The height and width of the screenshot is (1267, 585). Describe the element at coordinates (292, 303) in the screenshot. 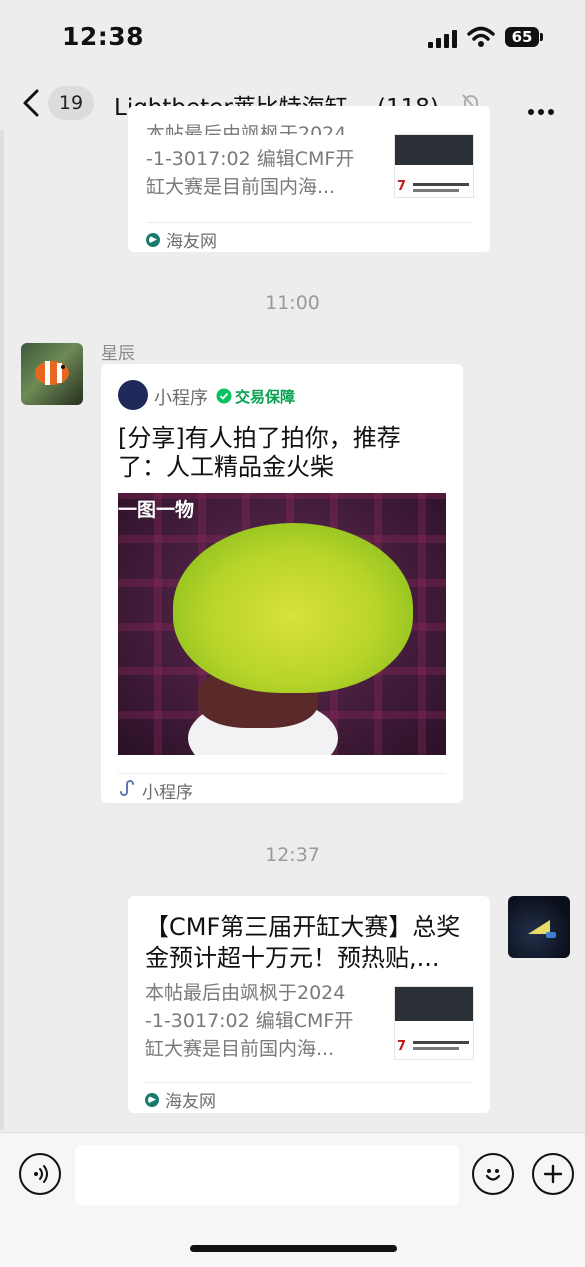

I see `timestamp: 11:00` at that location.